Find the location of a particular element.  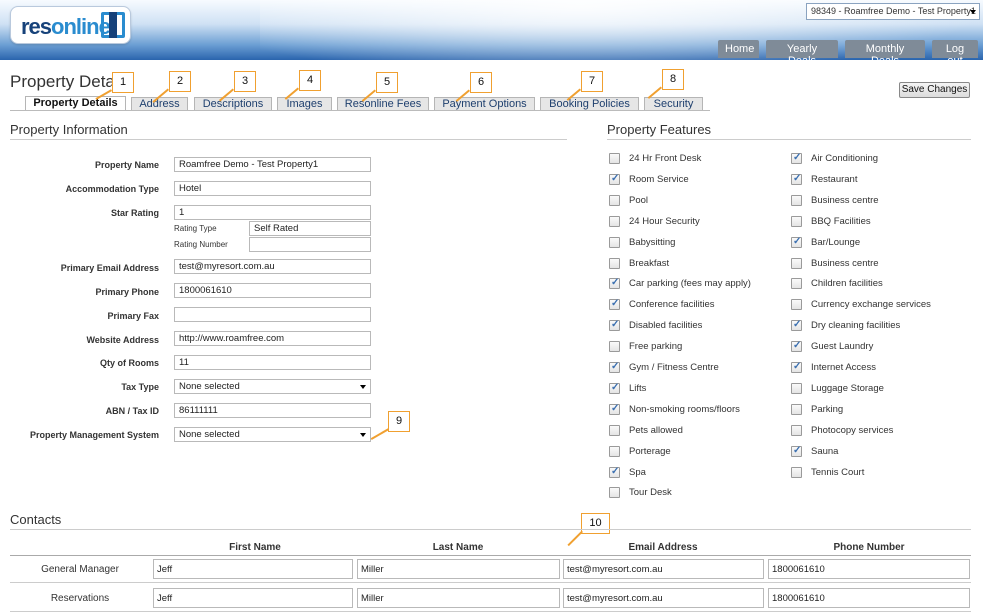

tab-security: Security is located at coordinates (673, 103).